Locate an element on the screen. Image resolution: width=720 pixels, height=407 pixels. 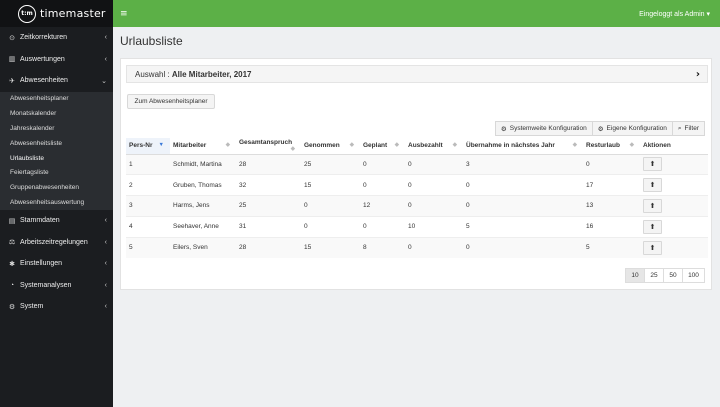
selection-bar: Auswahl : Alle Mitarbeiter, 2017 › is located at coordinates (417, 74).